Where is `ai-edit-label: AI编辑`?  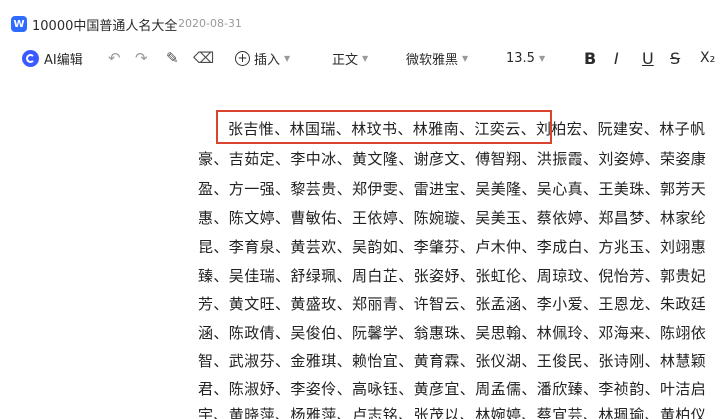 ai-edit-label: AI编辑 is located at coordinates (63, 60).